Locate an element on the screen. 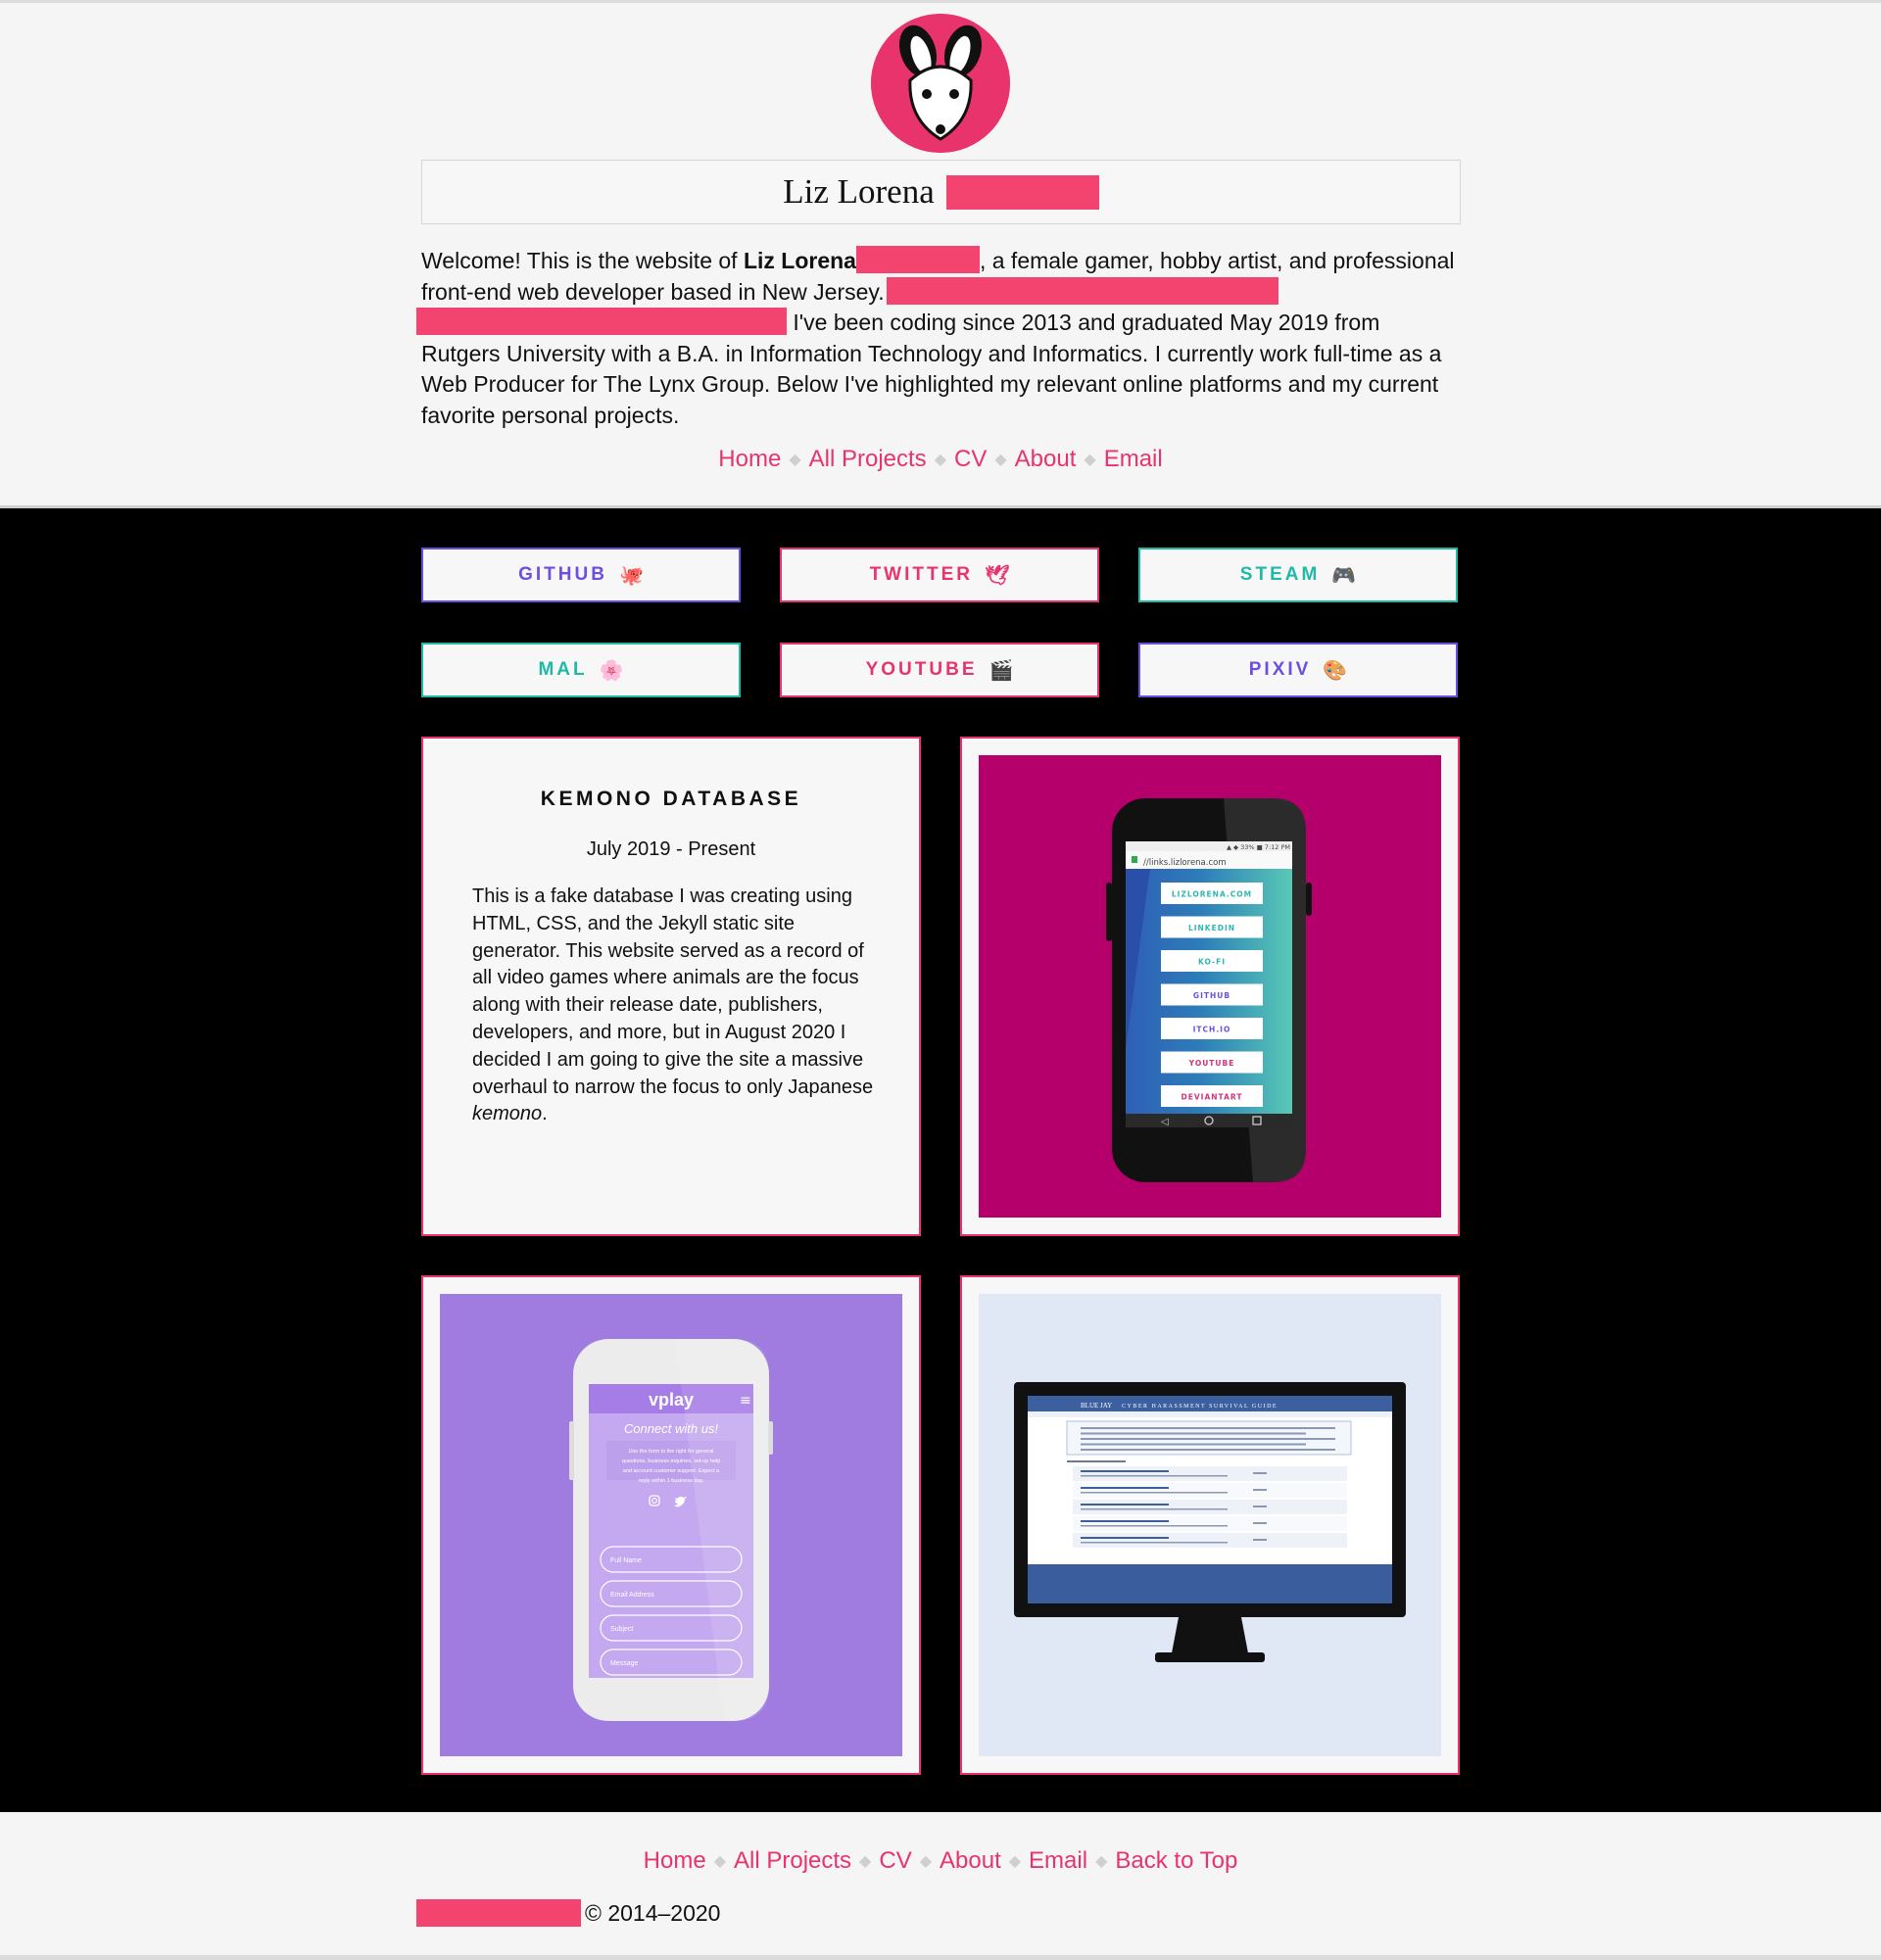 The height and width of the screenshot is (1960, 1881). phone-link-label: ITCH.IO is located at coordinates (1212, 1030).